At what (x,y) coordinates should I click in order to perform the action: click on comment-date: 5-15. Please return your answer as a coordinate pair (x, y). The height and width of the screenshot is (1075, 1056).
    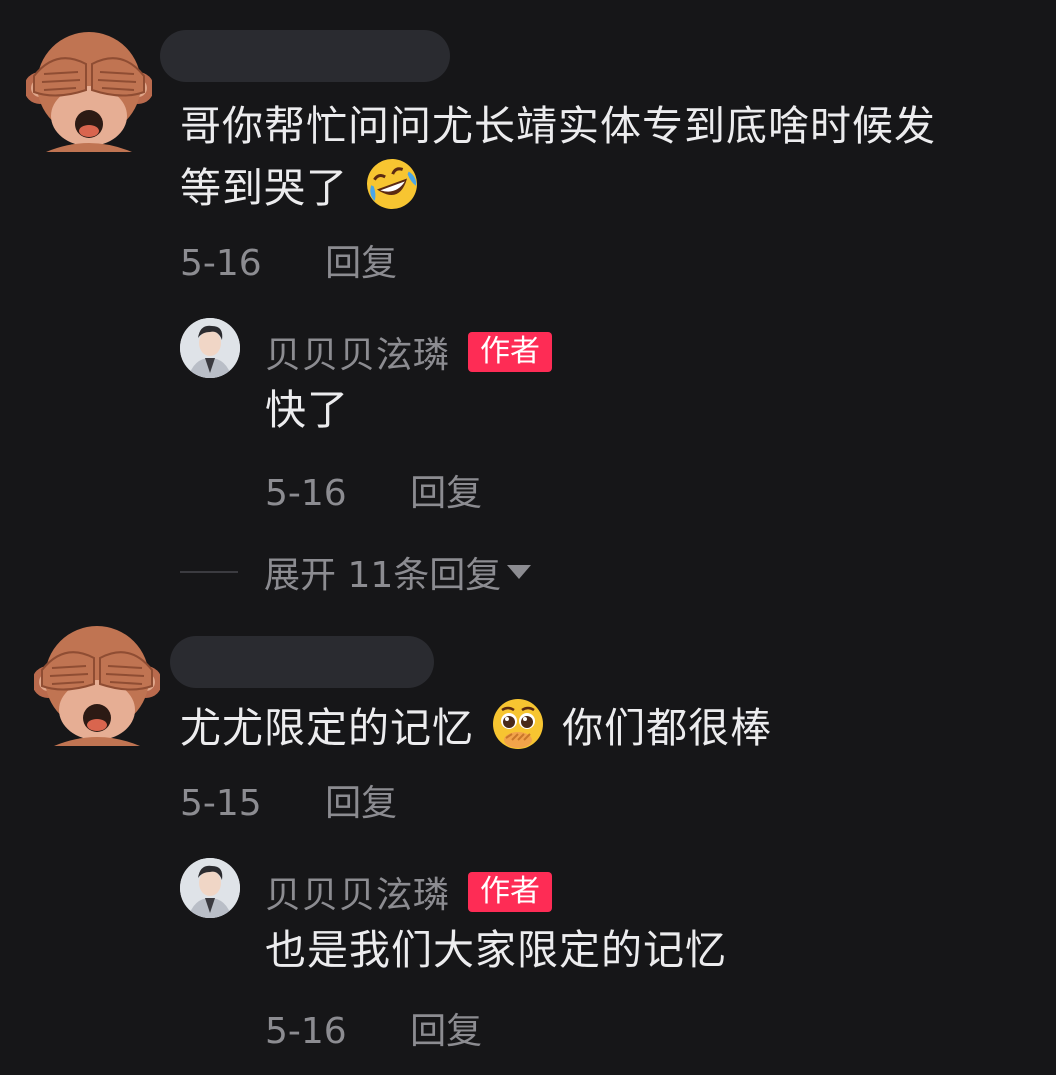
    Looking at the image, I should click on (221, 803).